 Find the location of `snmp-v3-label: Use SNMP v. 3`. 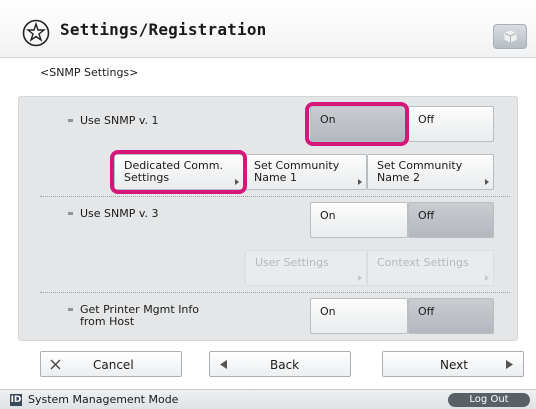

snmp-v3-label: Use SNMP v. 3 is located at coordinates (113, 213).